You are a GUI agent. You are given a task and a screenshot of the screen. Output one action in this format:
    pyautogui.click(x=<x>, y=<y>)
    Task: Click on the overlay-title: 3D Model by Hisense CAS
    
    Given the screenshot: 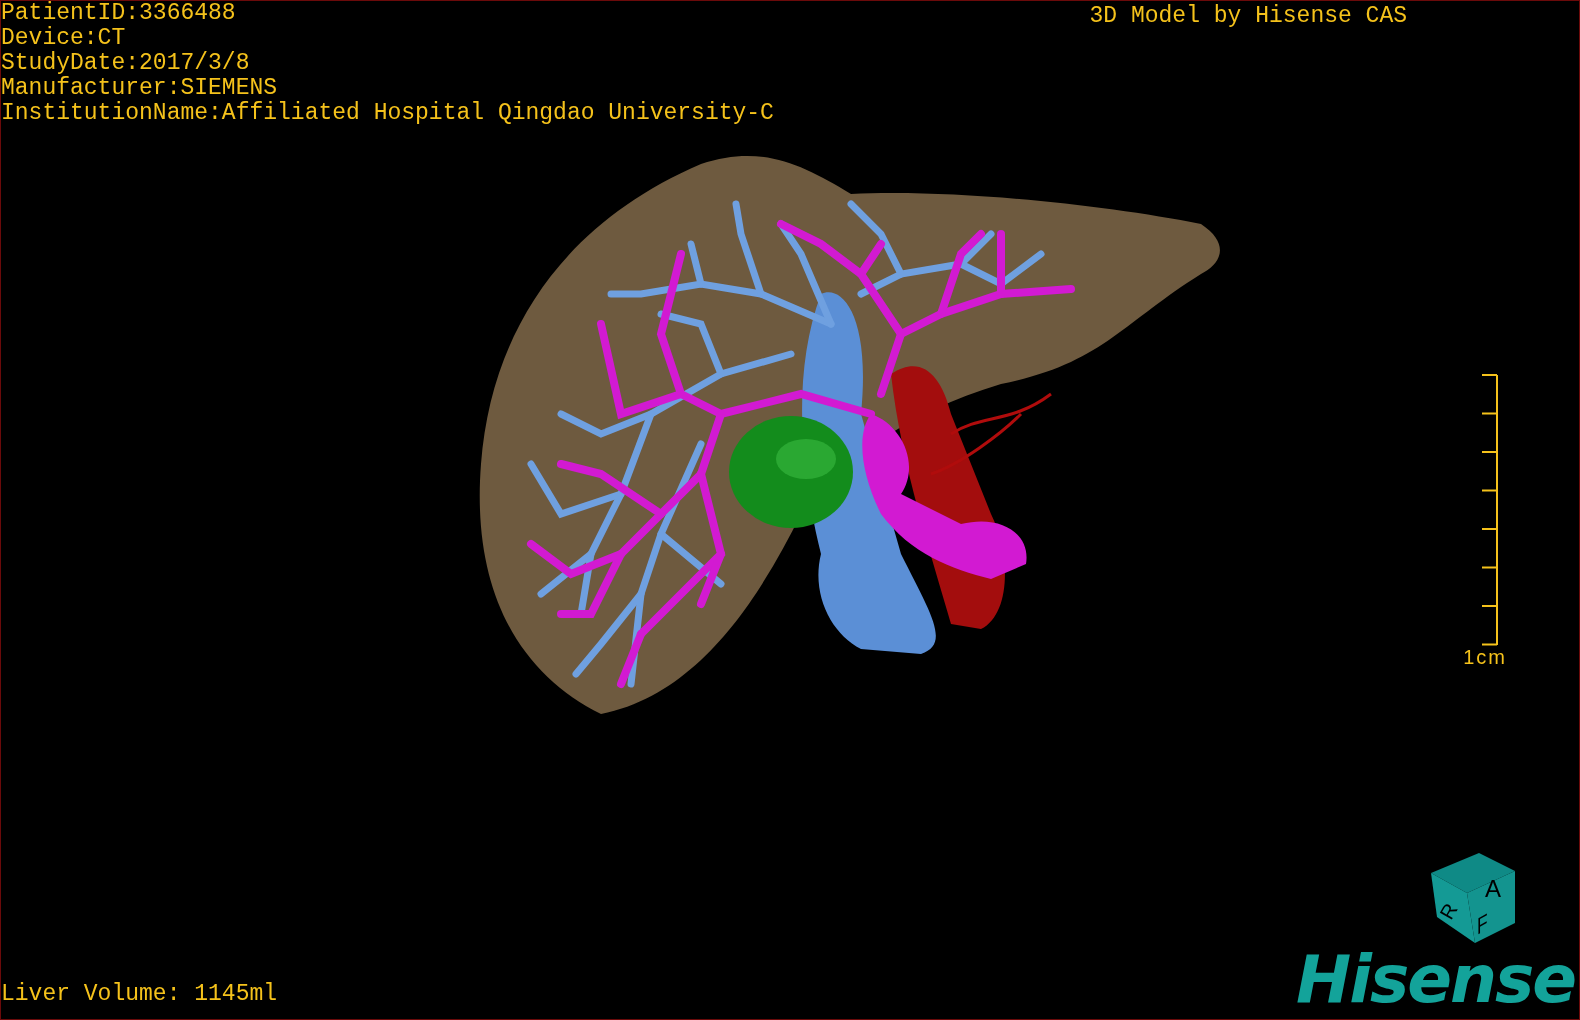 What is the action you would take?
    pyautogui.click(x=1248, y=17)
    